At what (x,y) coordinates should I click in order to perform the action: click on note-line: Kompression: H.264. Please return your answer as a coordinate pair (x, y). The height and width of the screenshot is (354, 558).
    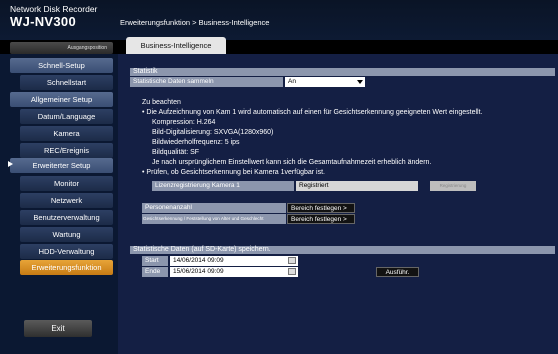
    Looking at the image, I should click on (184, 122).